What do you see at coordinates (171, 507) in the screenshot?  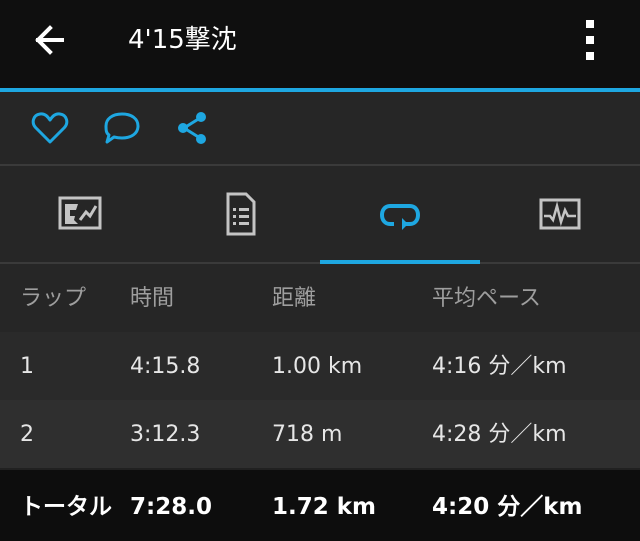 I see `total-time: 7:28.0` at bounding box center [171, 507].